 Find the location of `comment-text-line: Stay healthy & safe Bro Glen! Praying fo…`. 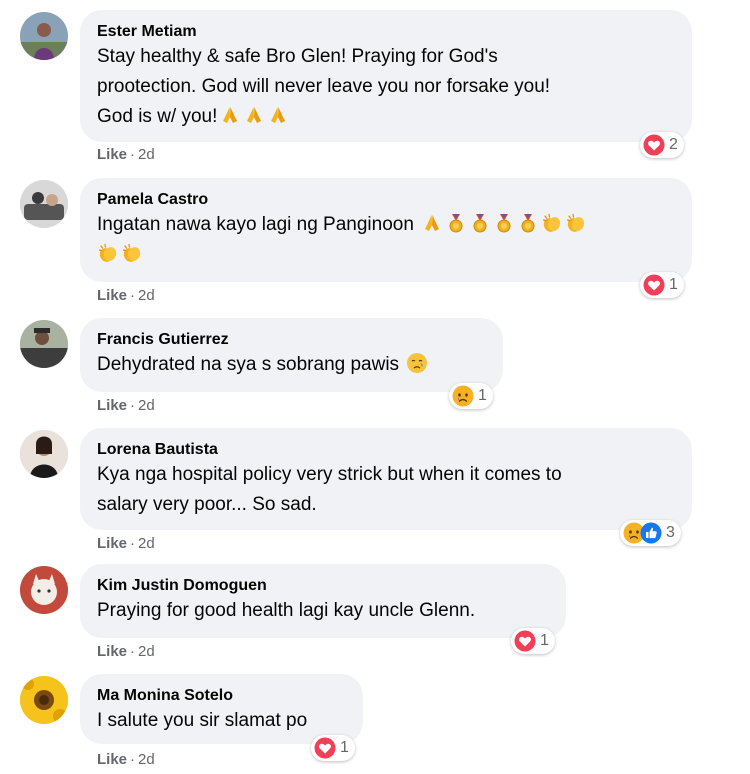

comment-text-line: Stay healthy & safe Bro Glen! Praying fo… is located at coordinates (297, 56).